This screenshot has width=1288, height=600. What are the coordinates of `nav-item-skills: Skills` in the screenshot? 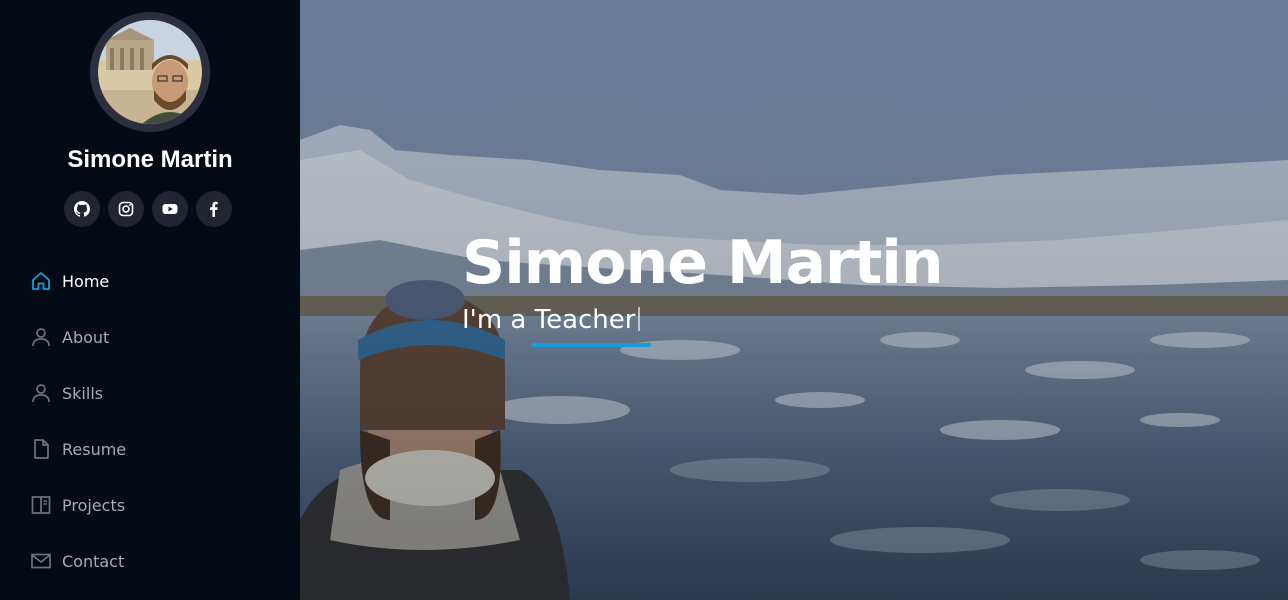 It's located at (78, 393).